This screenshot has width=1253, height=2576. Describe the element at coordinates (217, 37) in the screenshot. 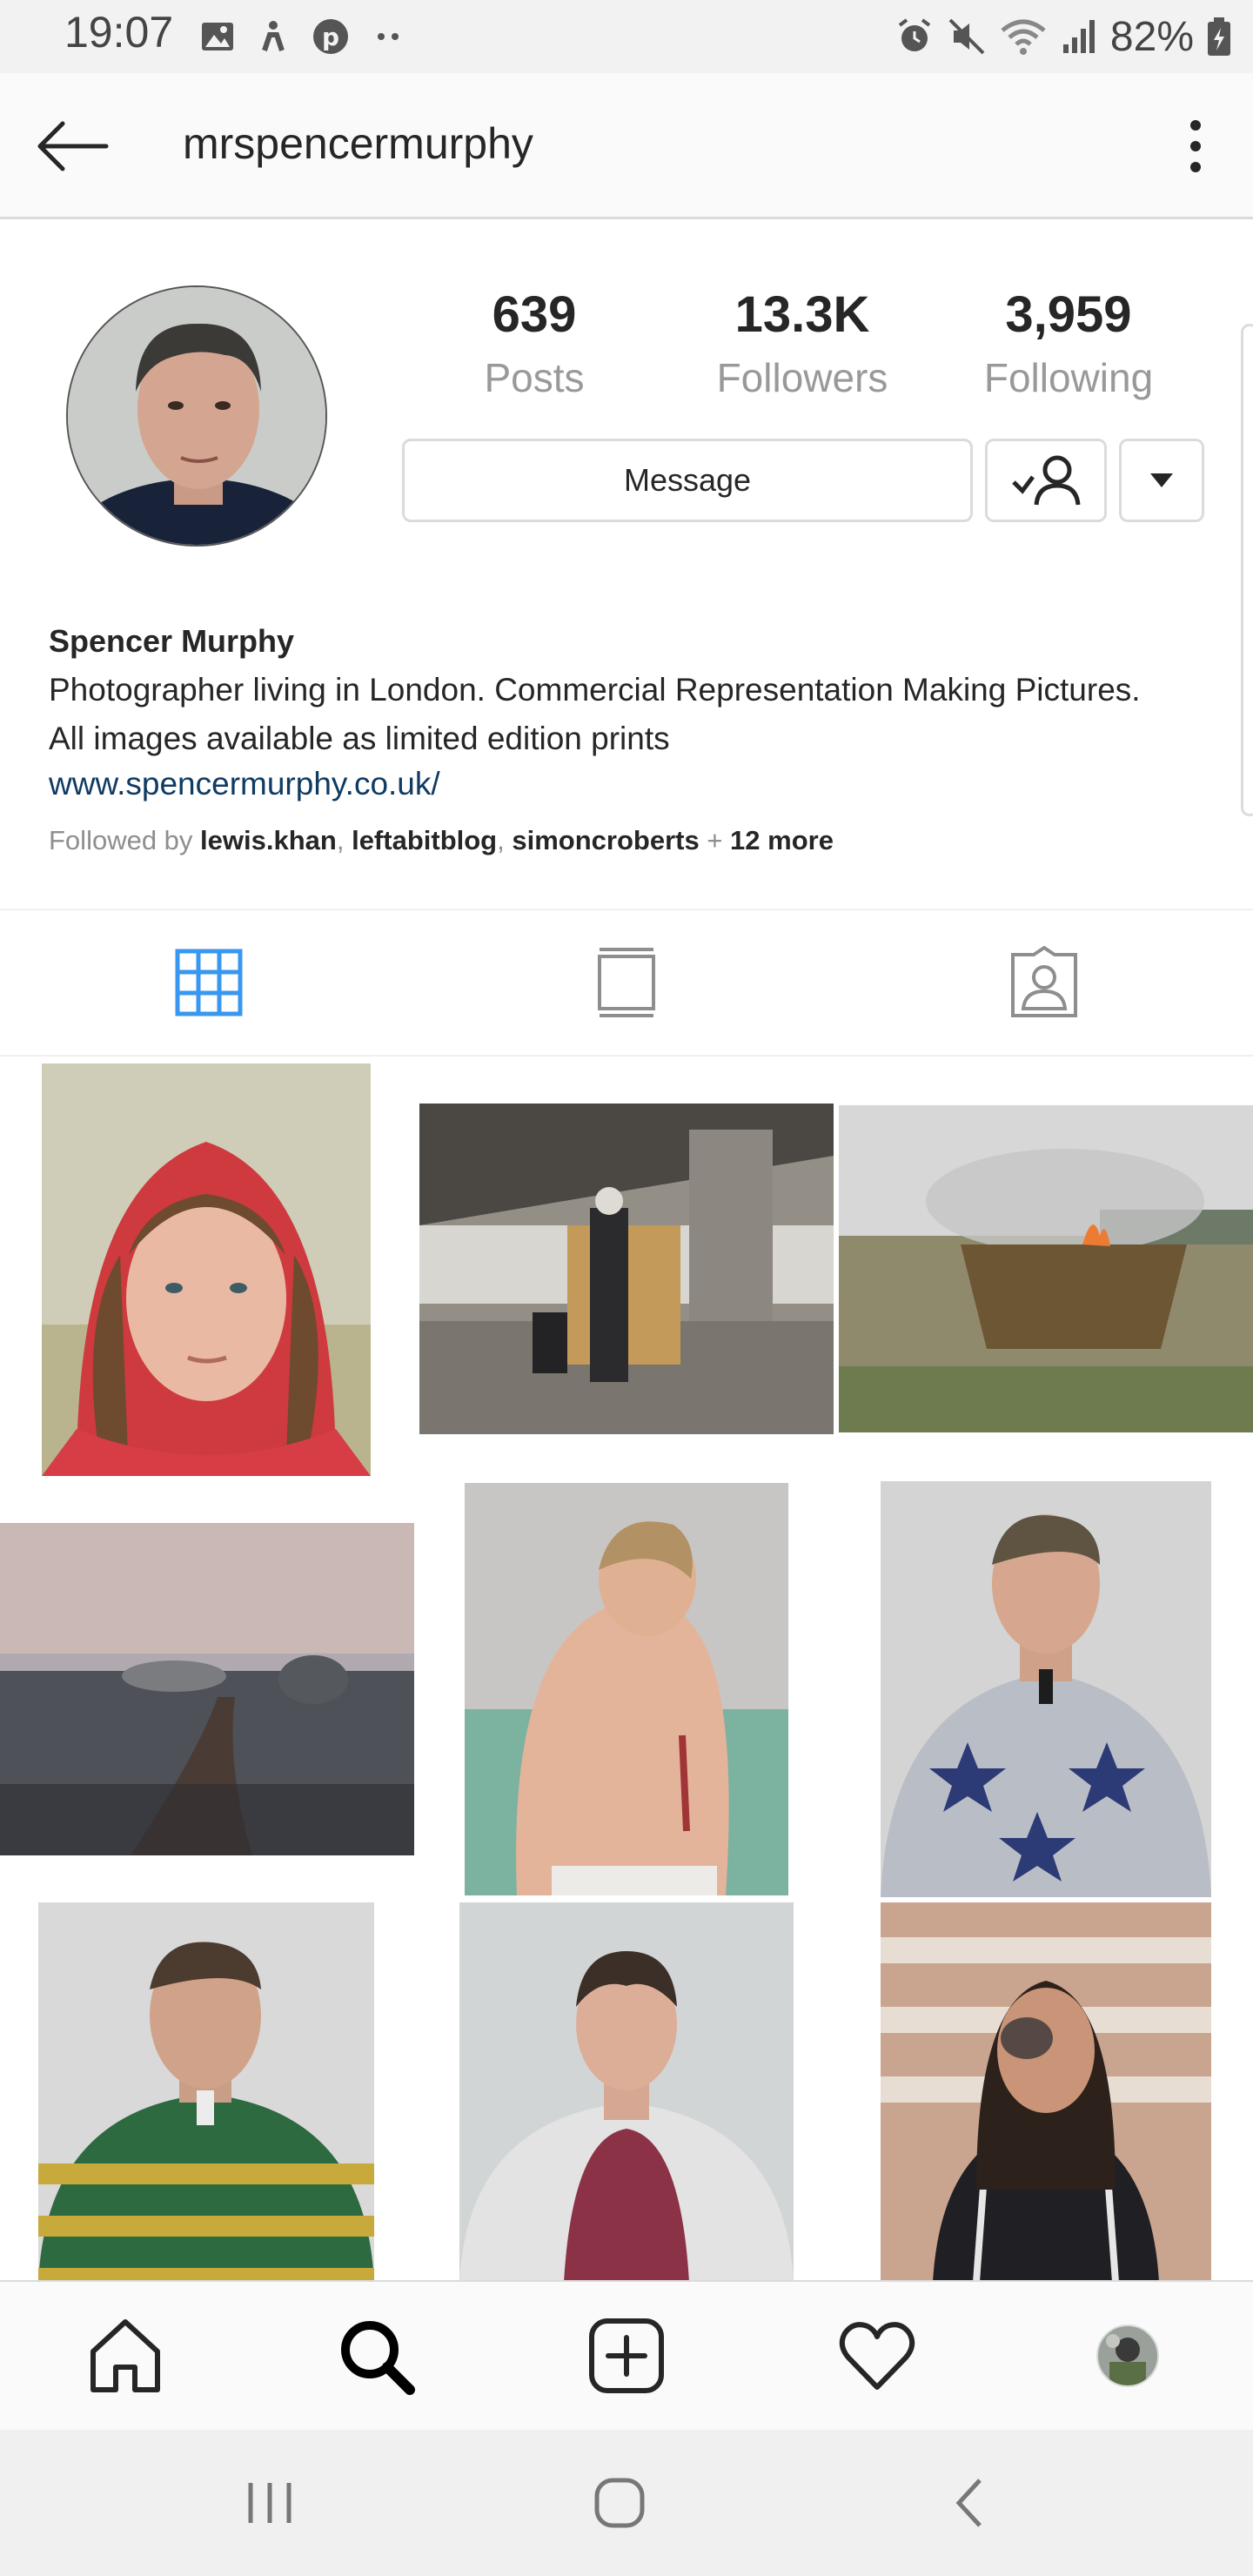

I see `image-icon` at that location.